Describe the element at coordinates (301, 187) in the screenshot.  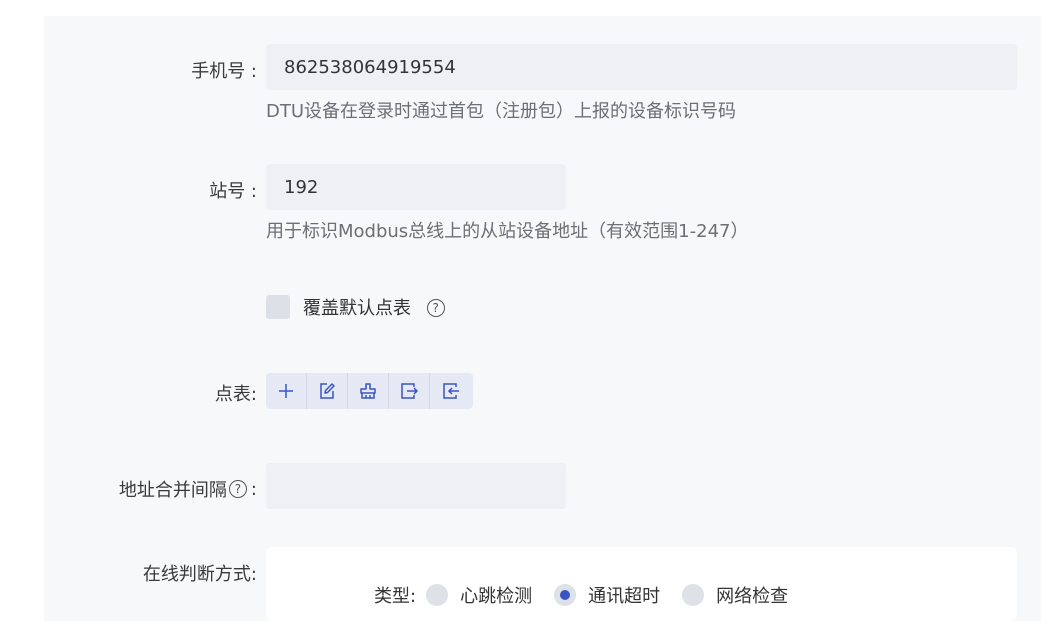
I see `station-value: 192` at that location.